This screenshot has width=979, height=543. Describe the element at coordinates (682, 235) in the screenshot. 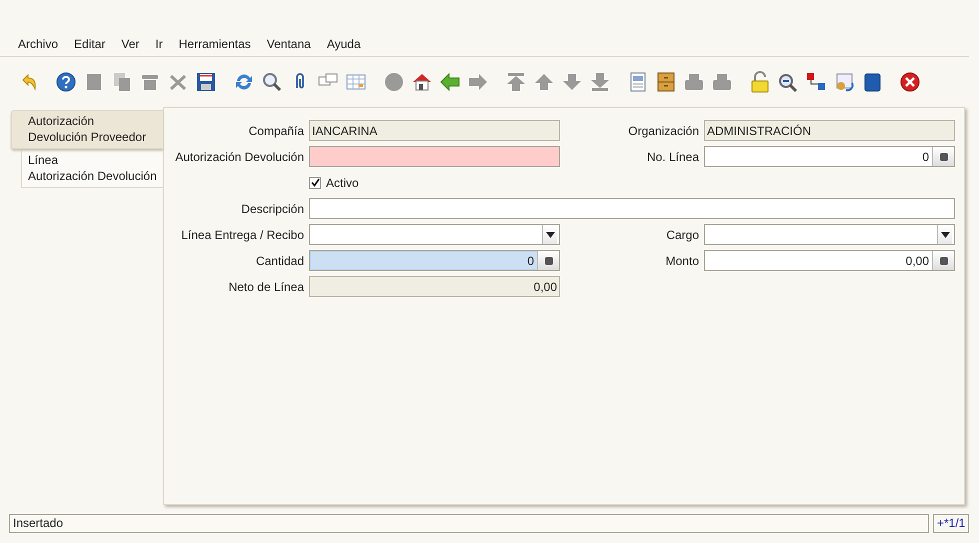

I see `field-label: Cargo` at that location.